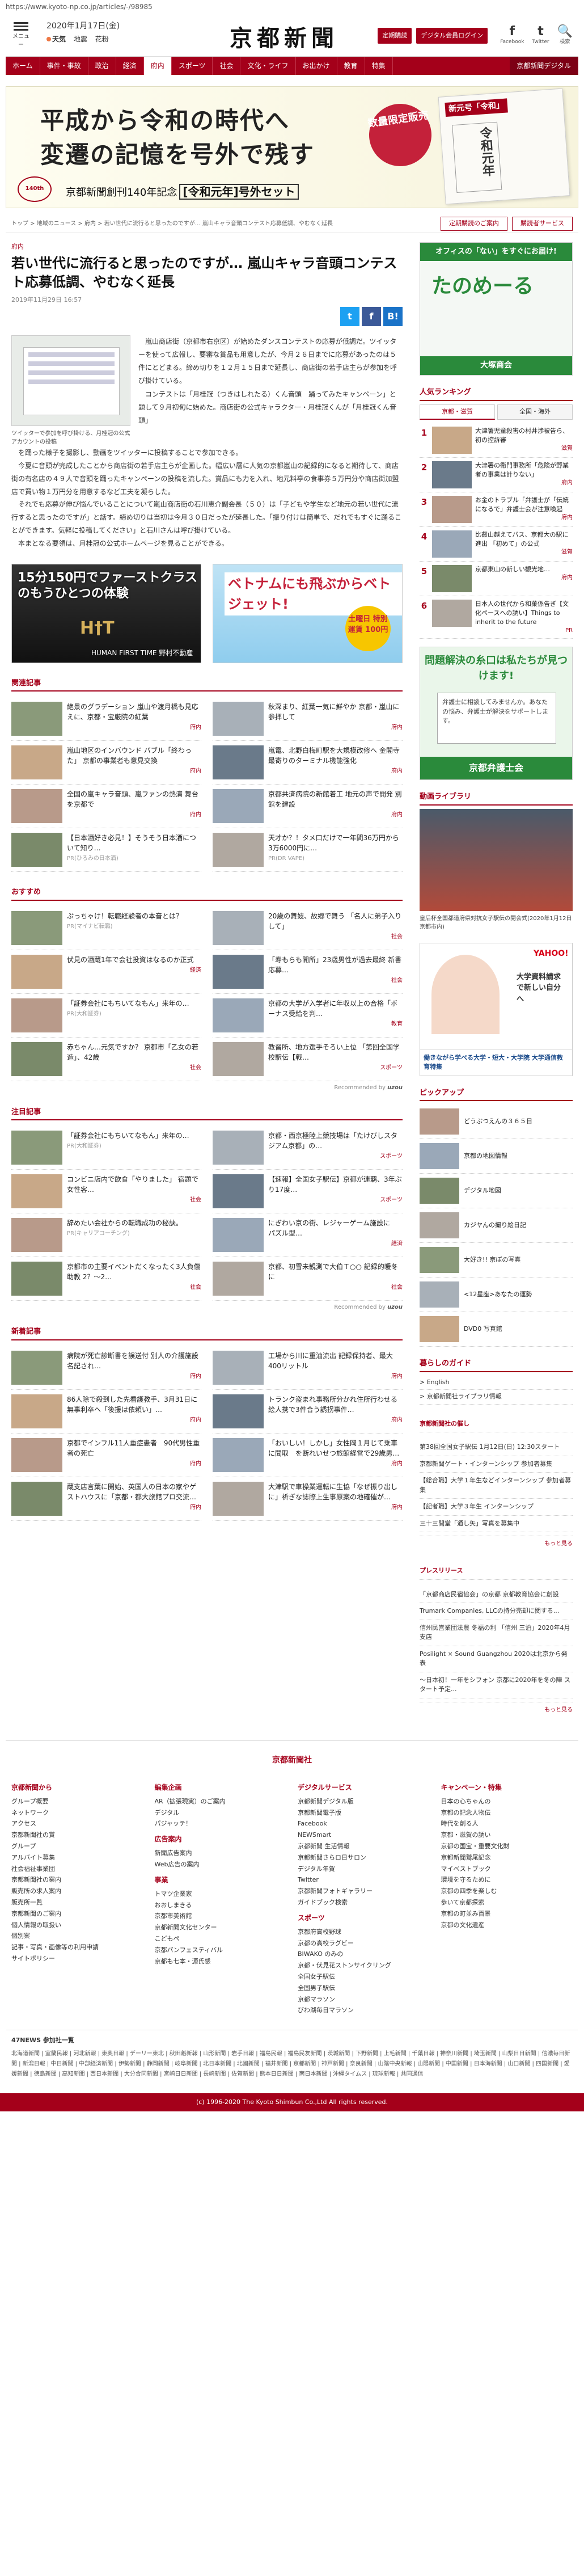  I want to click on article-item: 京都共済病院の新館着工 地元の声で開発 別館を建設 府内, so click(308, 807).